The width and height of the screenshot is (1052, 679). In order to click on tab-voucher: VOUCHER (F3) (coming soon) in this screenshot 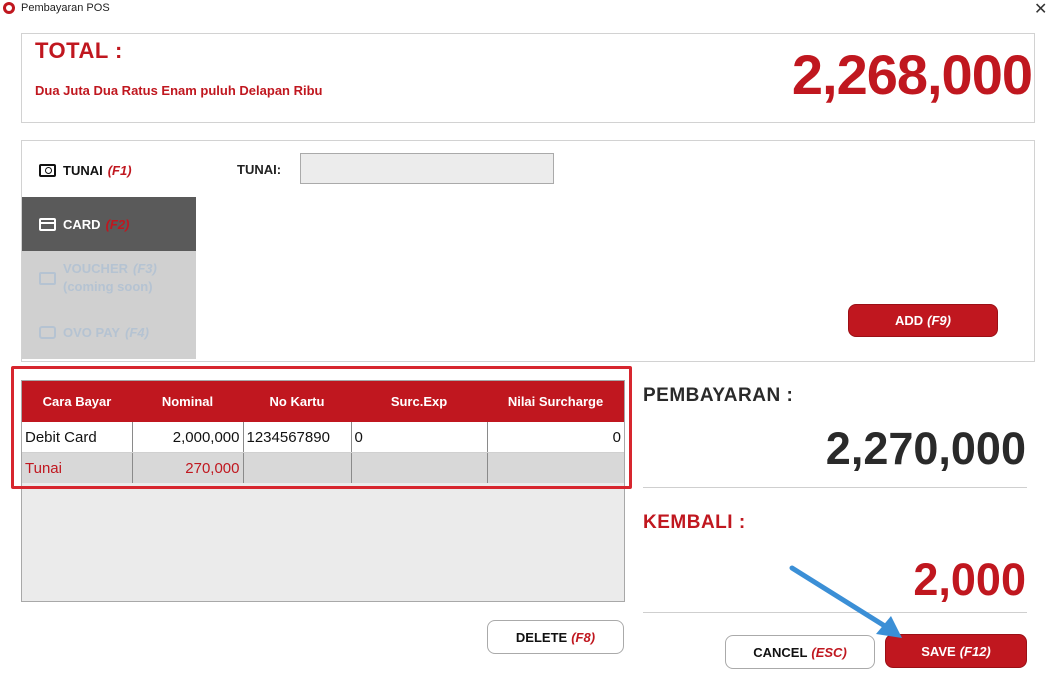, I will do `click(109, 278)`.